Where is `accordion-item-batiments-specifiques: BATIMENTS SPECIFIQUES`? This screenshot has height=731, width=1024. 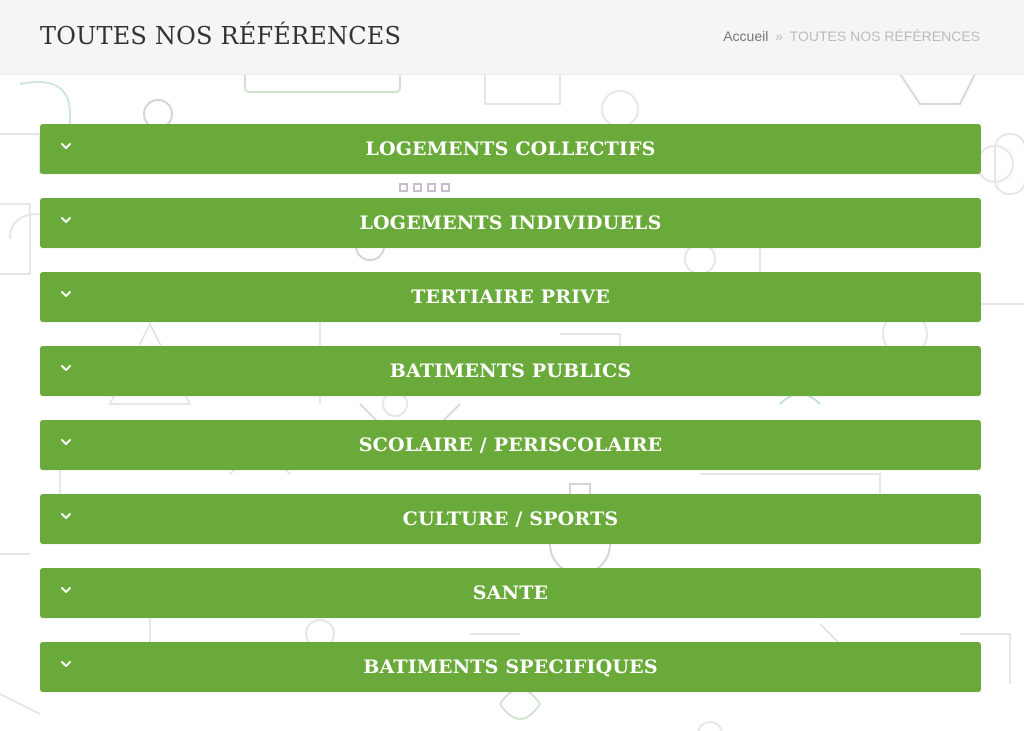
accordion-item-batiments-specifiques: BATIMENTS SPECIFIQUES is located at coordinates (510, 667).